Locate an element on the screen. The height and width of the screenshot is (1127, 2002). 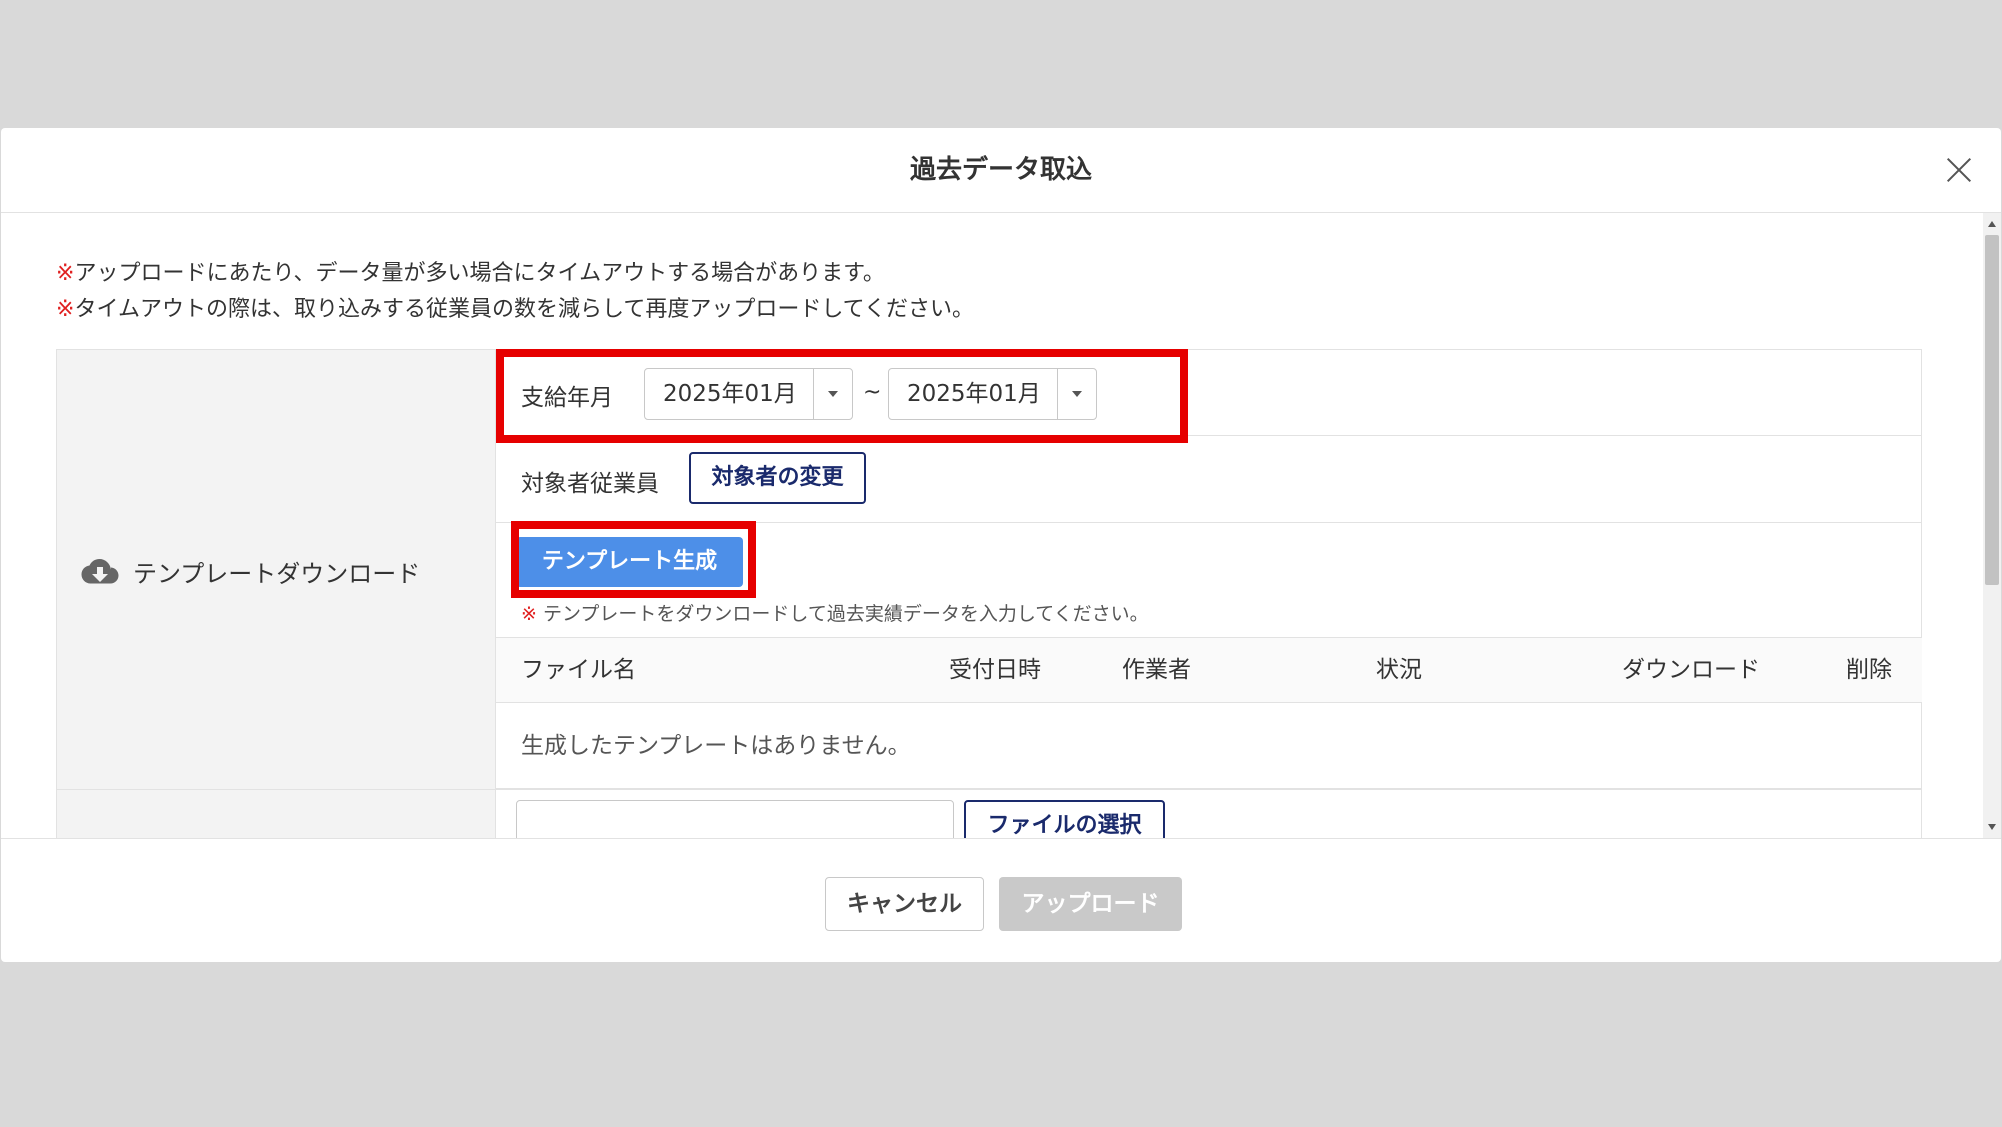
file-path-input is located at coordinates (735, 819).